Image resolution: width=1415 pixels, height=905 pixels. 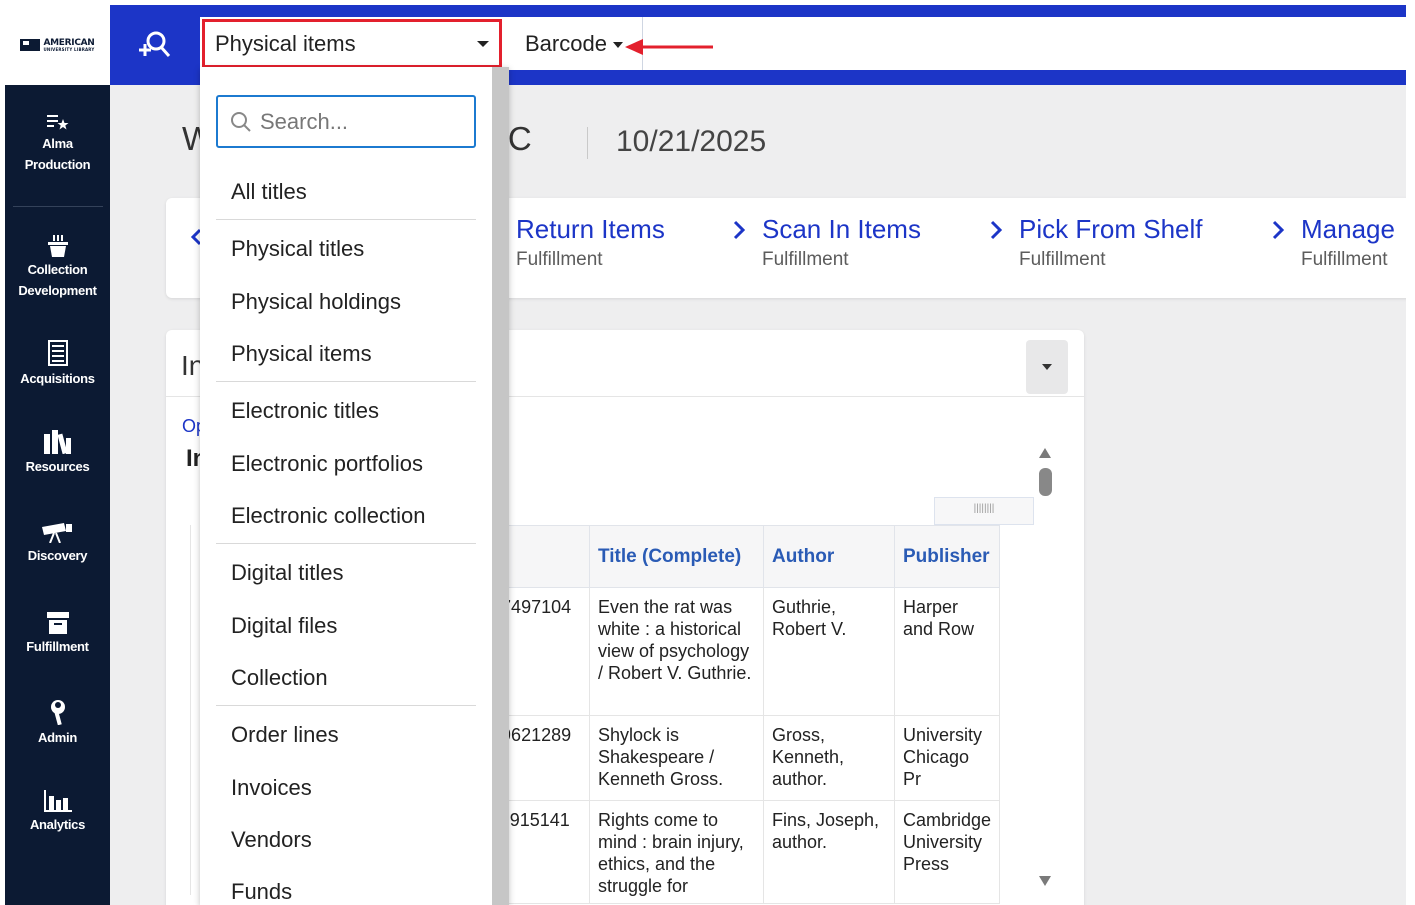 I want to click on sidebar-item-label-2: Production, so click(x=57, y=164).